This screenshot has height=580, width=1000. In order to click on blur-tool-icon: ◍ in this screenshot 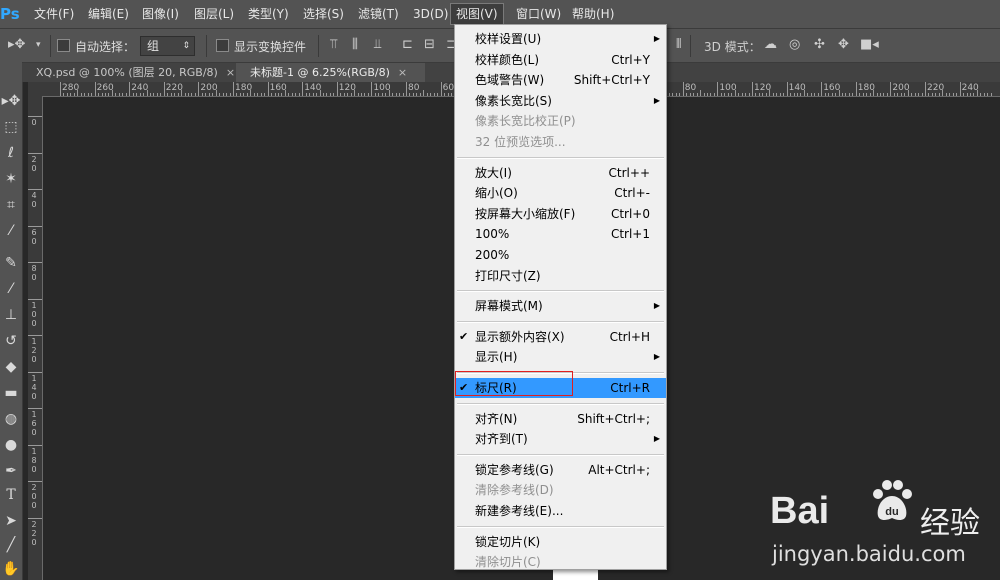, I will do `click(11, 419)`.